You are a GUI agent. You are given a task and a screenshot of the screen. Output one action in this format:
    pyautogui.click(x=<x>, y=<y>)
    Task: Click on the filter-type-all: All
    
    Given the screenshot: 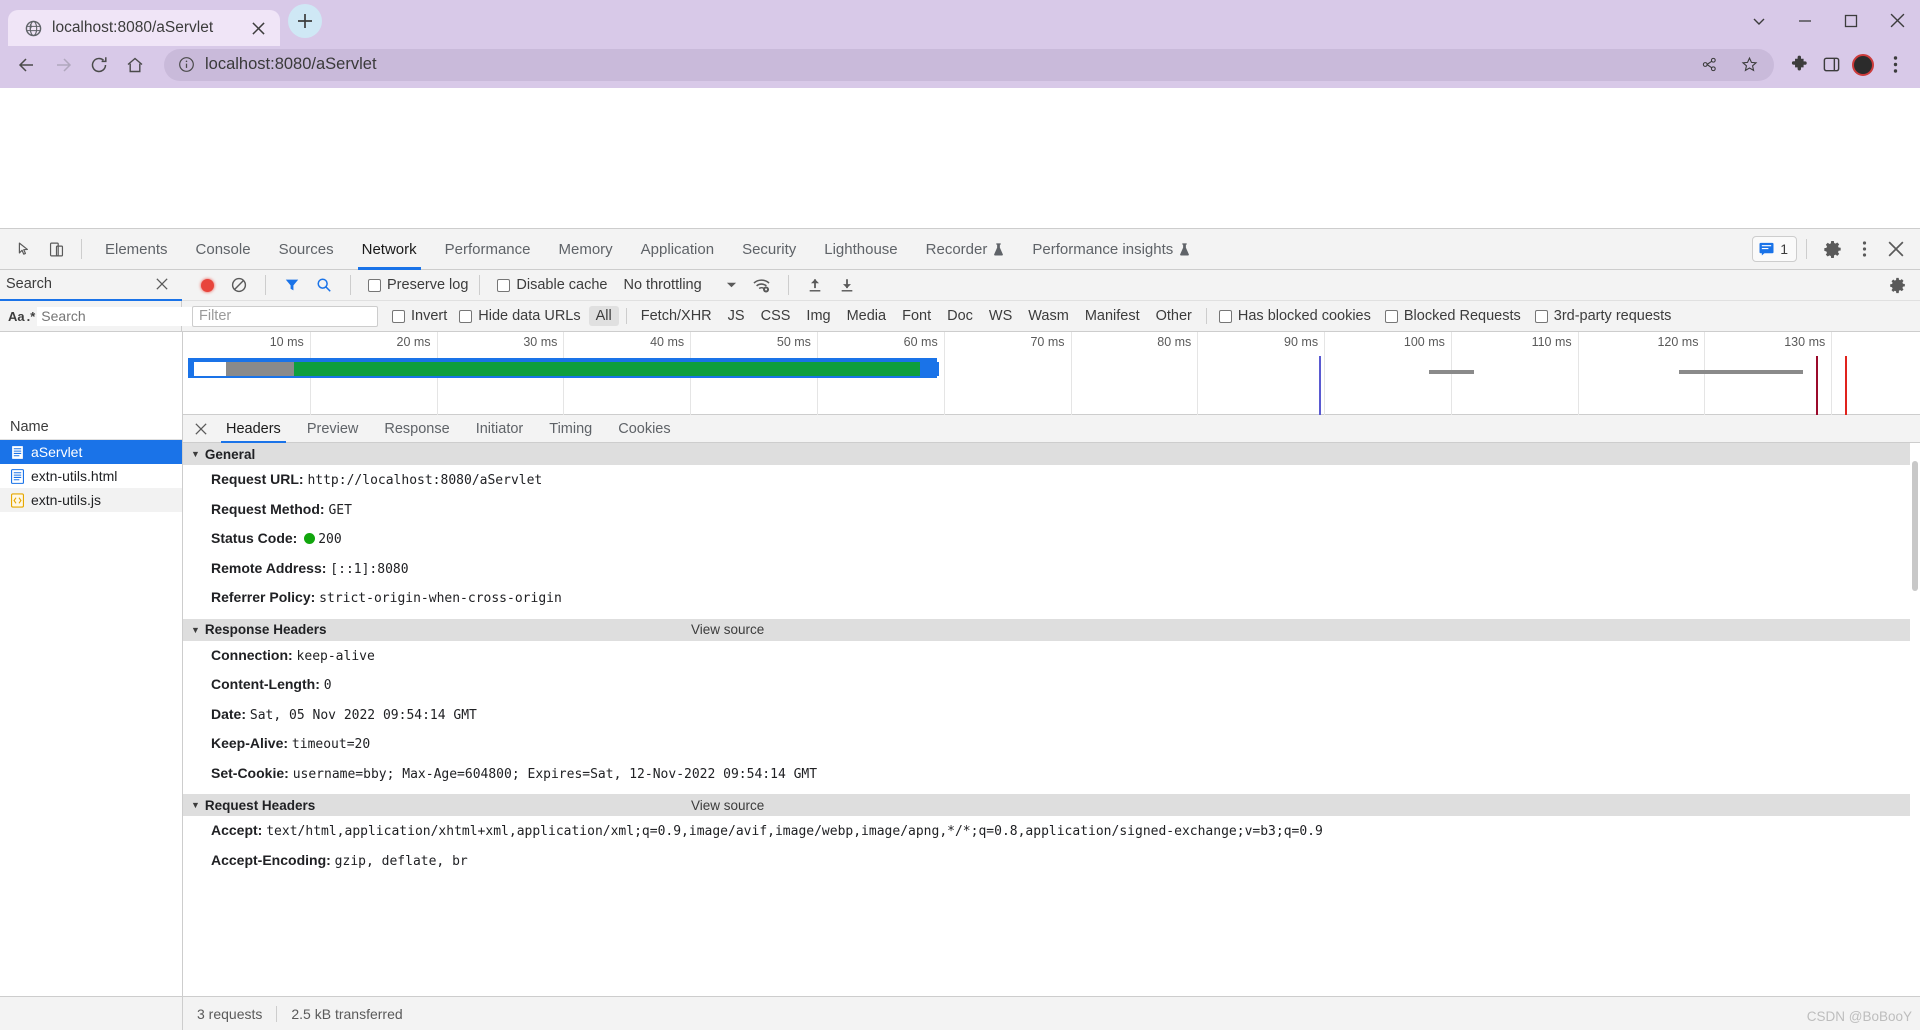 What is the action you would take?
    pyautogui.click(x=603, y=316)
    